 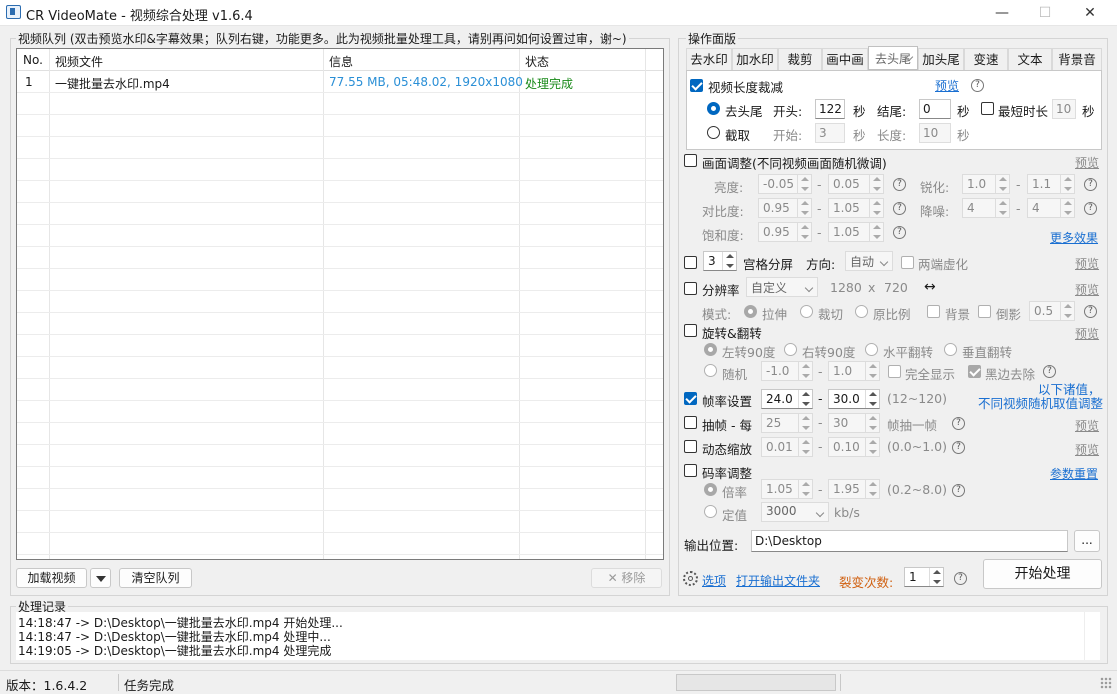 I want to click on rotate-random-radio, so click(x=710, y=370).